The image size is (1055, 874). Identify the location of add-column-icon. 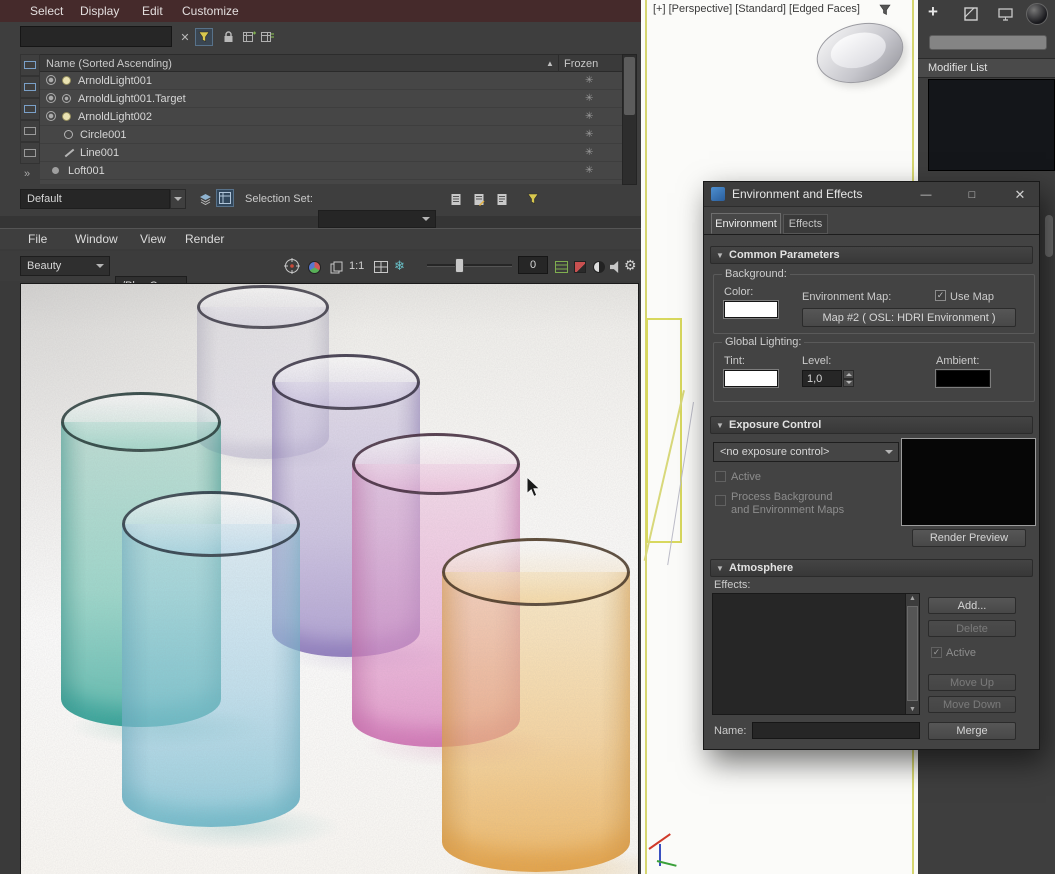
(249, 37).